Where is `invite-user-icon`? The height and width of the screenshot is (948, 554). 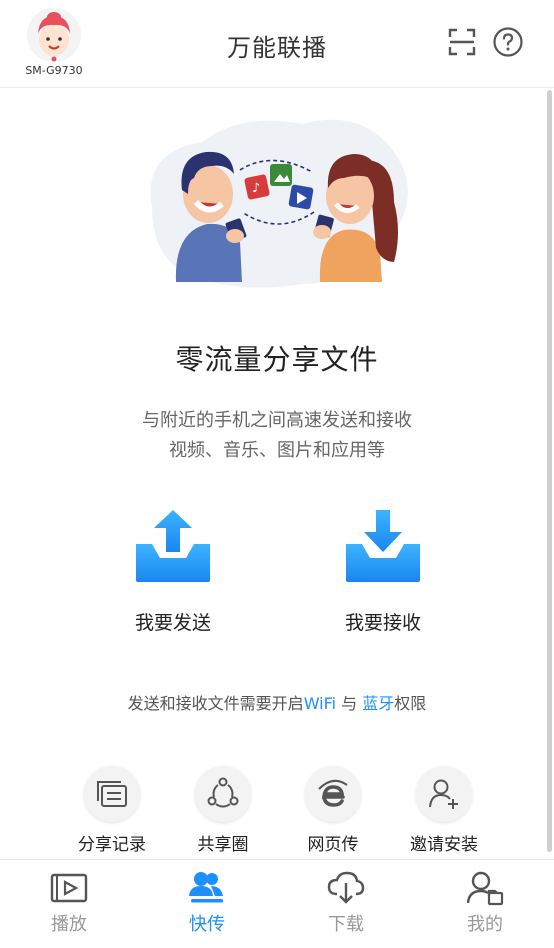 invite-user-icon is located at coordinates (443, 794).